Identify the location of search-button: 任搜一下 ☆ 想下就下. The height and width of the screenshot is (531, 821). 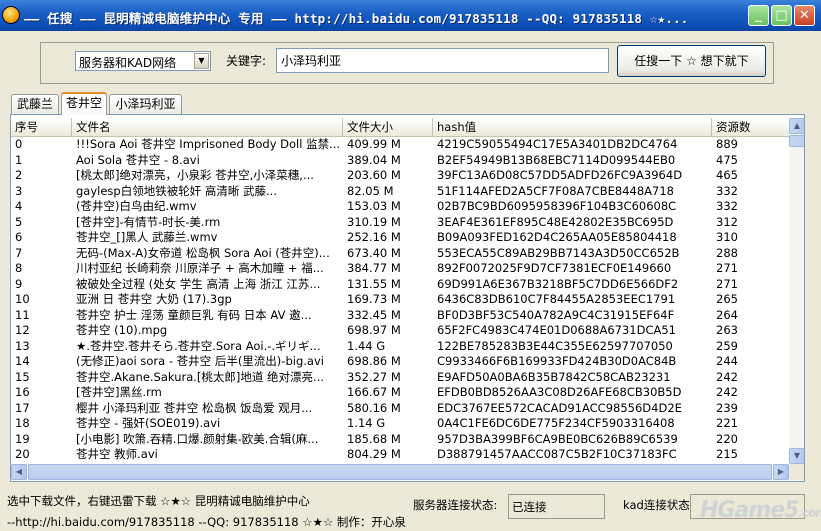
(691, 61).